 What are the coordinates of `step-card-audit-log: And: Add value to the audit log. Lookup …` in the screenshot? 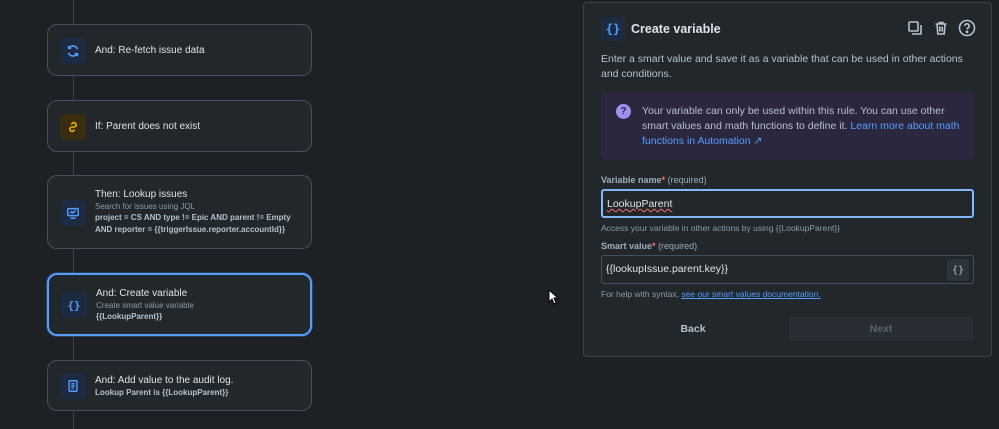 It's located at (179, 385).